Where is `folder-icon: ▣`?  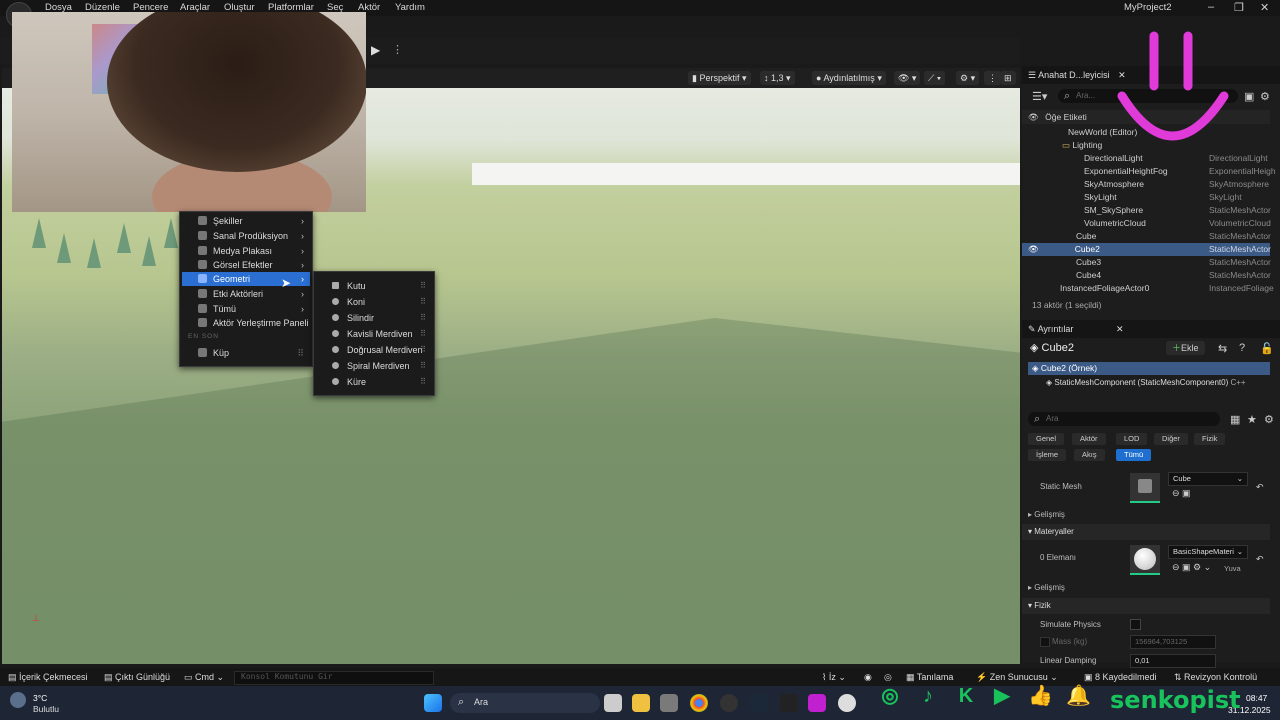
folder-icon: ▣ is located at coordinates (1249, 96).